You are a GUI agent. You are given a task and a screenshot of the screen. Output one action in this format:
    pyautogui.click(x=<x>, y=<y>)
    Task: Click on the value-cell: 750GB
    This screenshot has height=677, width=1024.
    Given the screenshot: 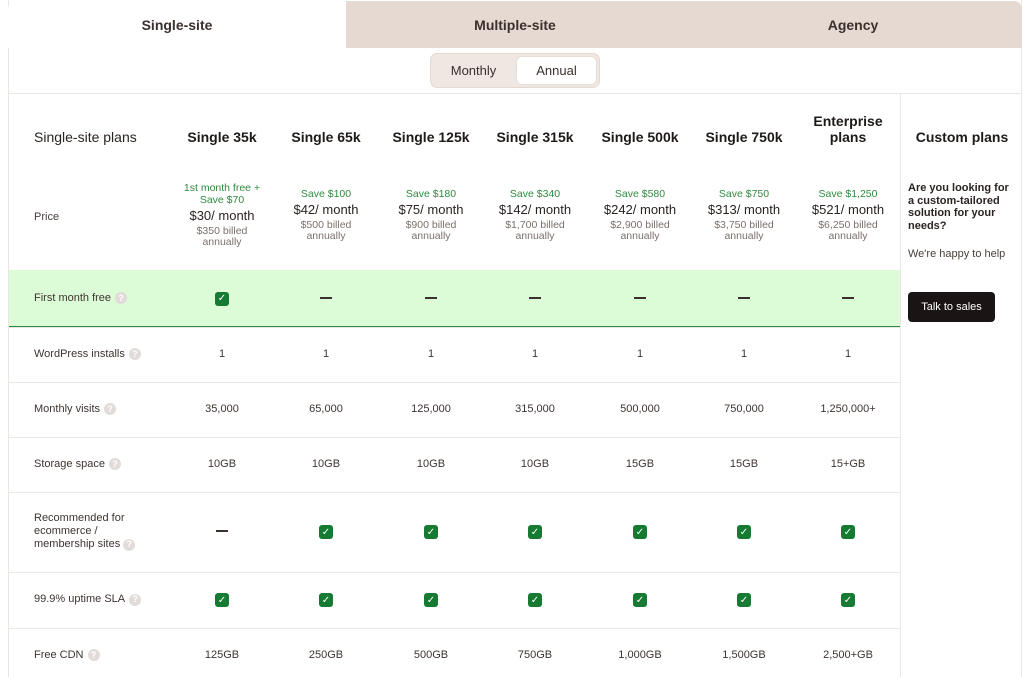 What is the action you would take?
    pyautogui.click(x=535, y=654)
    